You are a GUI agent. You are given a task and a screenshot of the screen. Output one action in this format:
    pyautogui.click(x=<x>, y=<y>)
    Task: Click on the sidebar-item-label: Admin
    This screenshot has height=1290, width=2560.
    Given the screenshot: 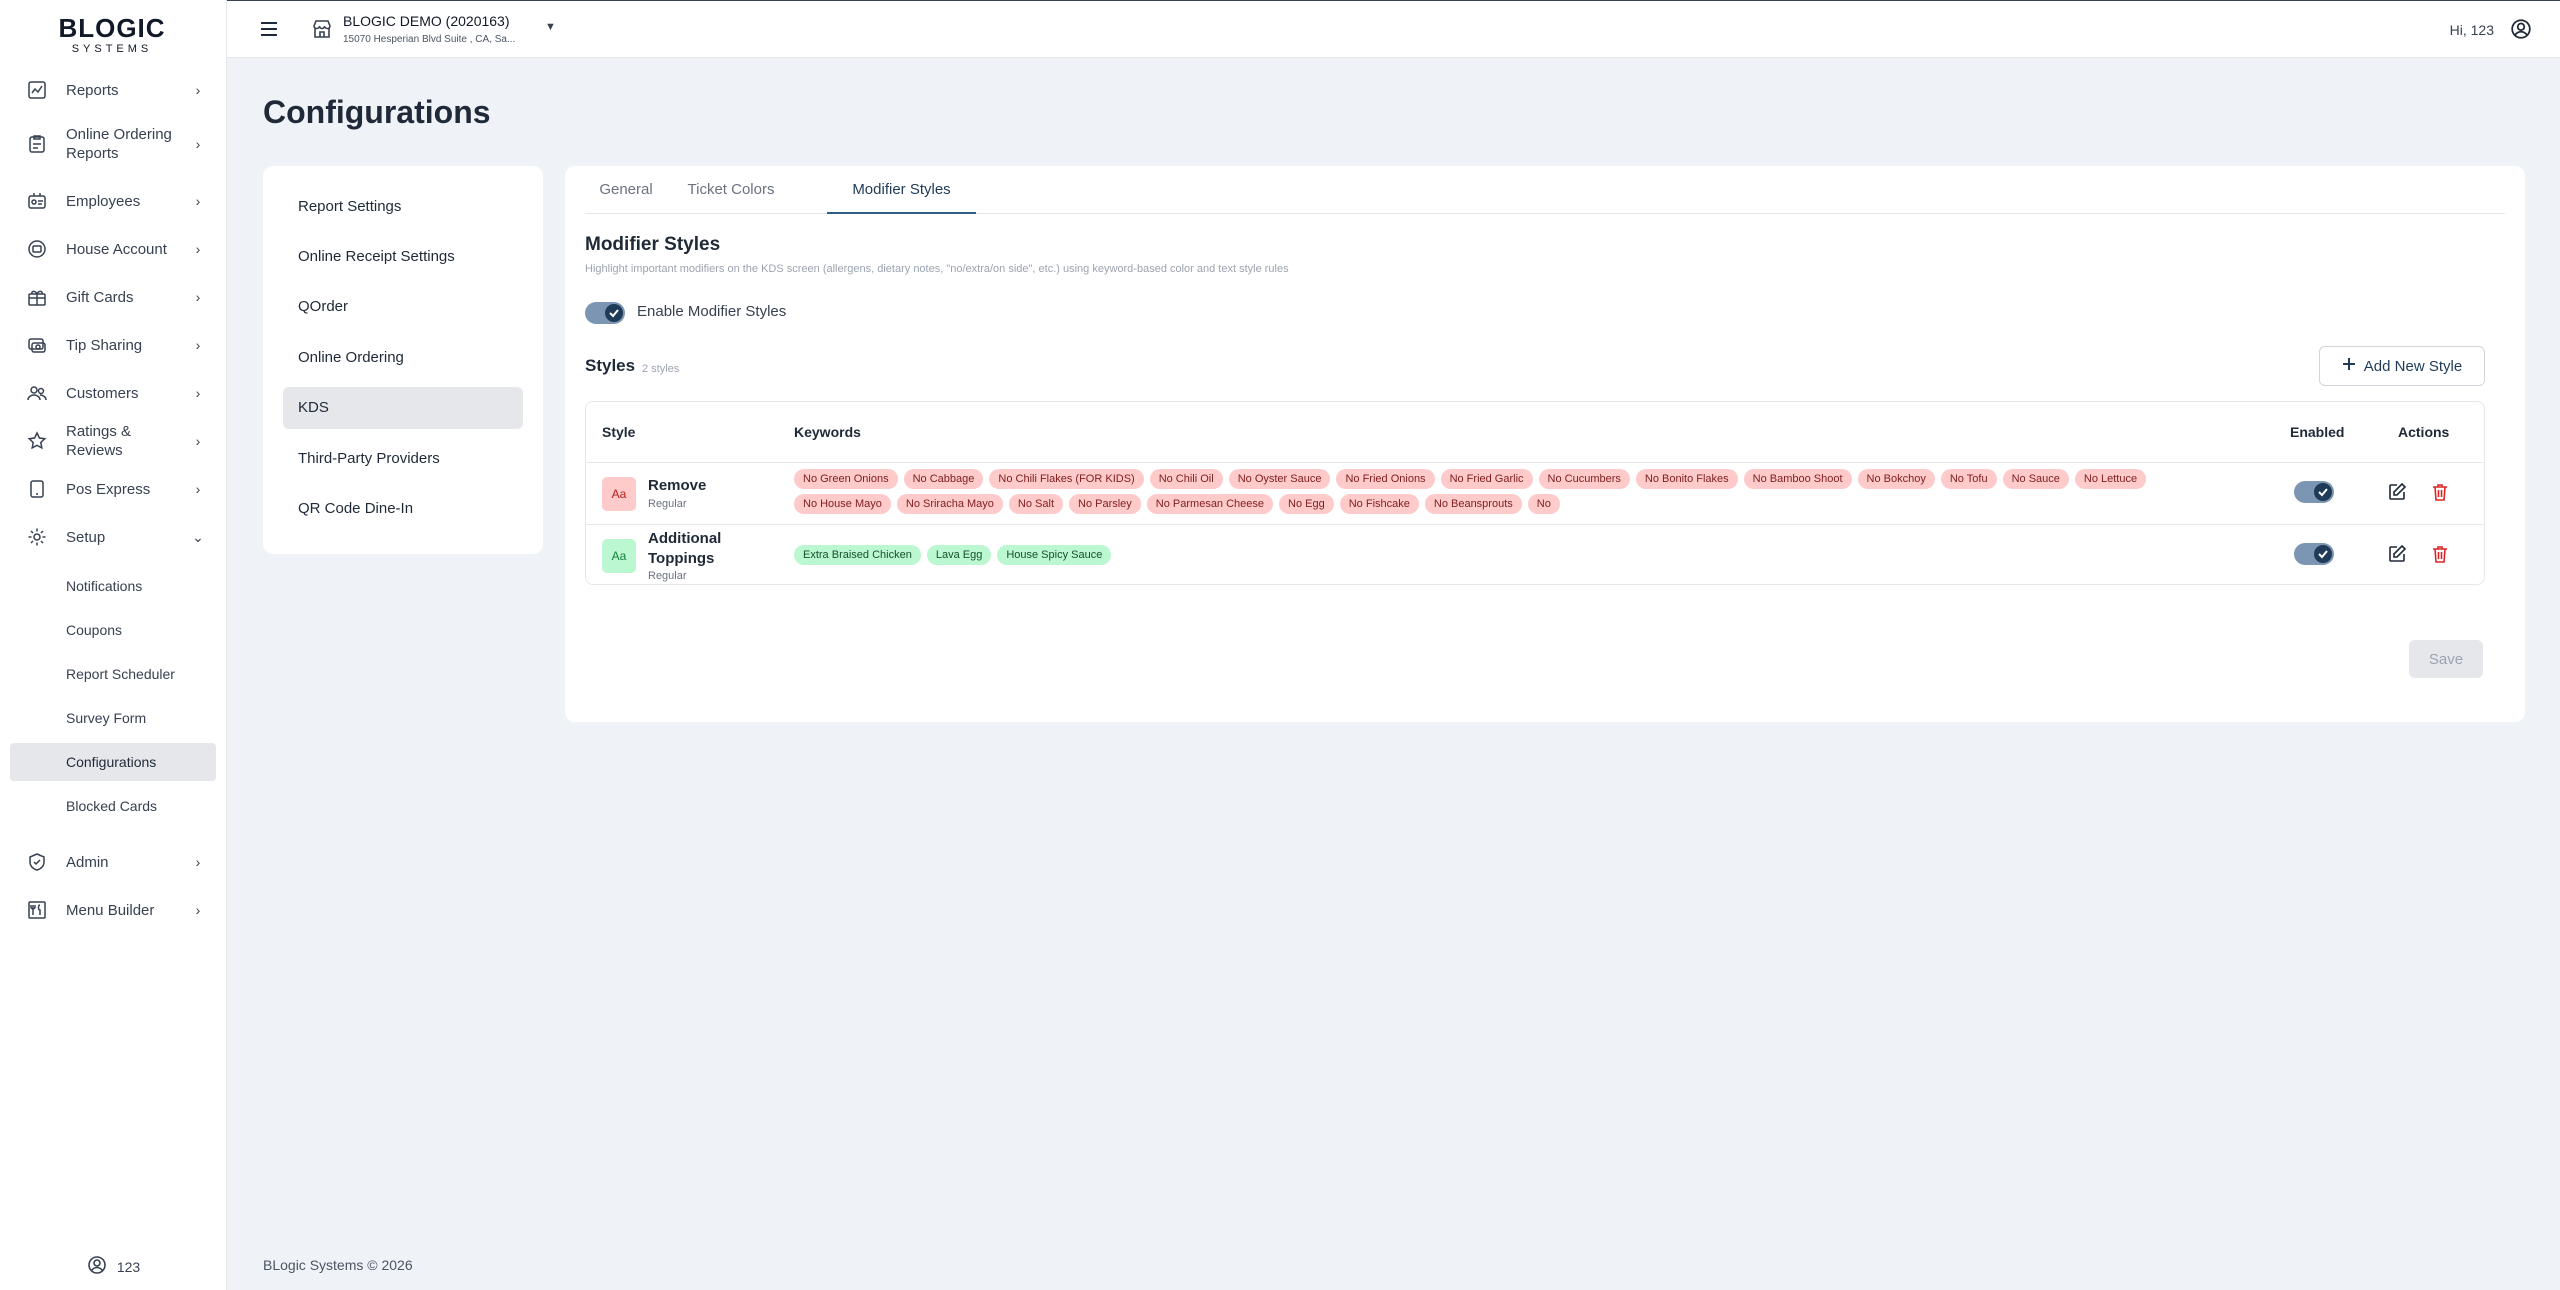 What is the action you would take?
    pyautogui.click(x=87, y=862)
    